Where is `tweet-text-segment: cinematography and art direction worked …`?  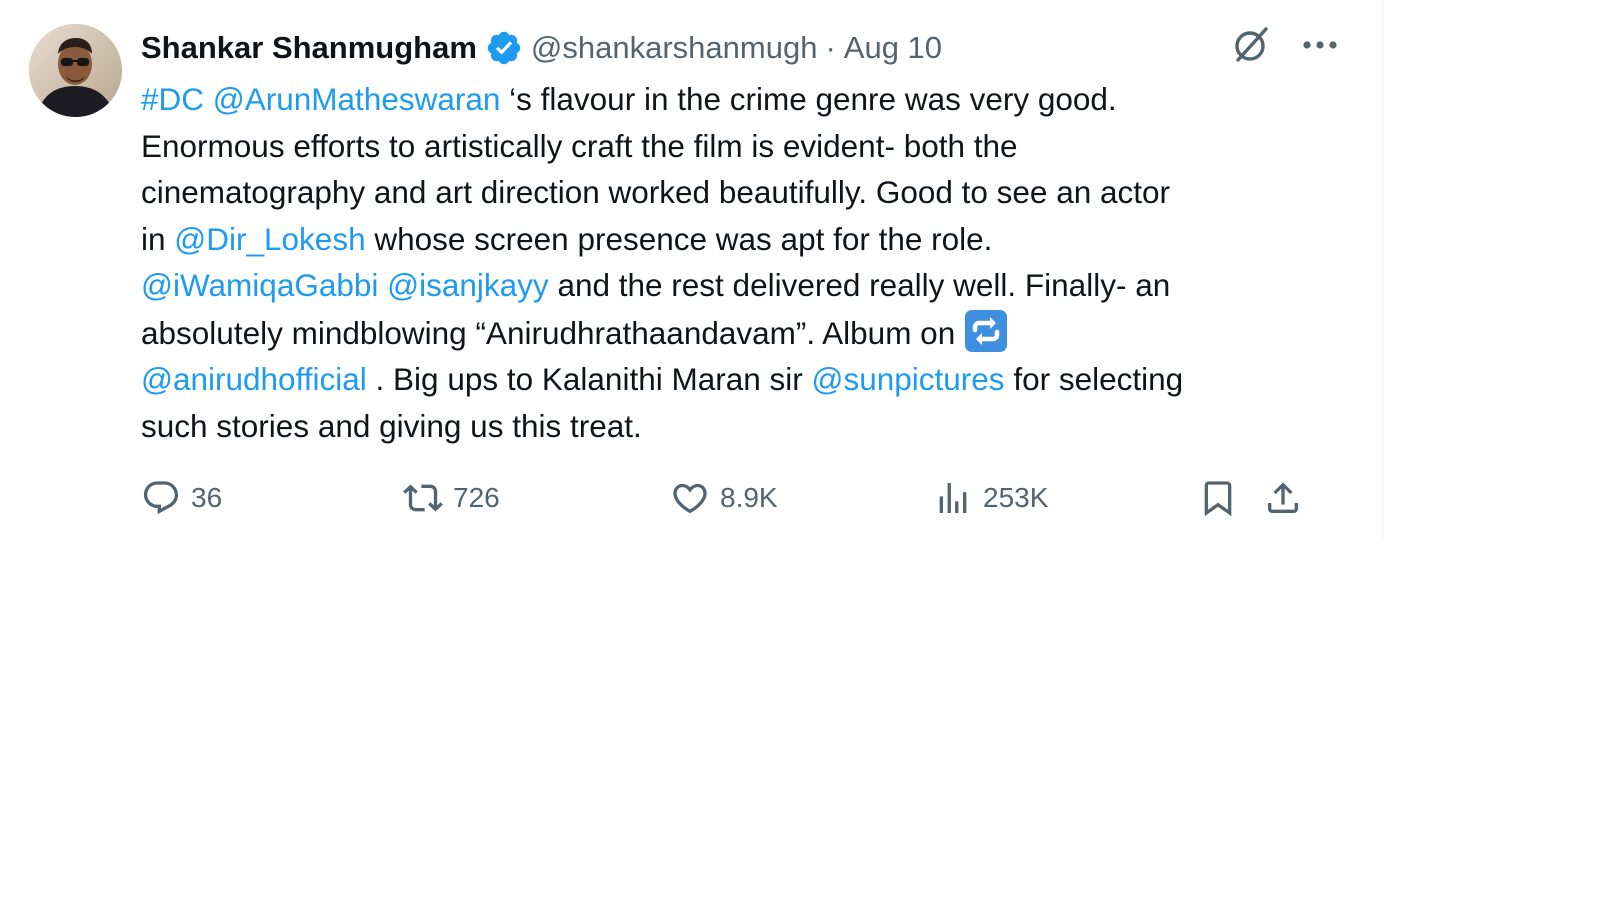 tweet-text-segment: cinematography and art direction worked … is located at coordinates (656, 192).